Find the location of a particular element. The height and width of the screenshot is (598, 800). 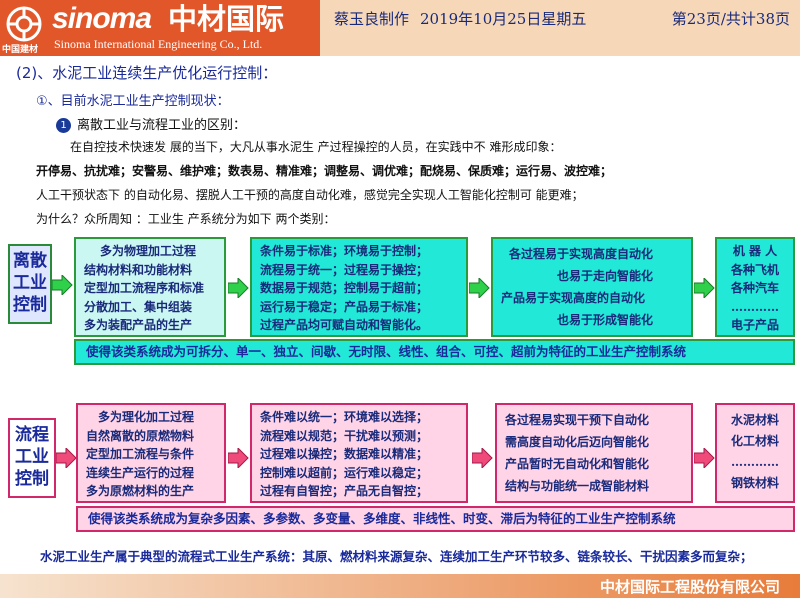

label-line: 离散 is located at coordinates (30, 261).